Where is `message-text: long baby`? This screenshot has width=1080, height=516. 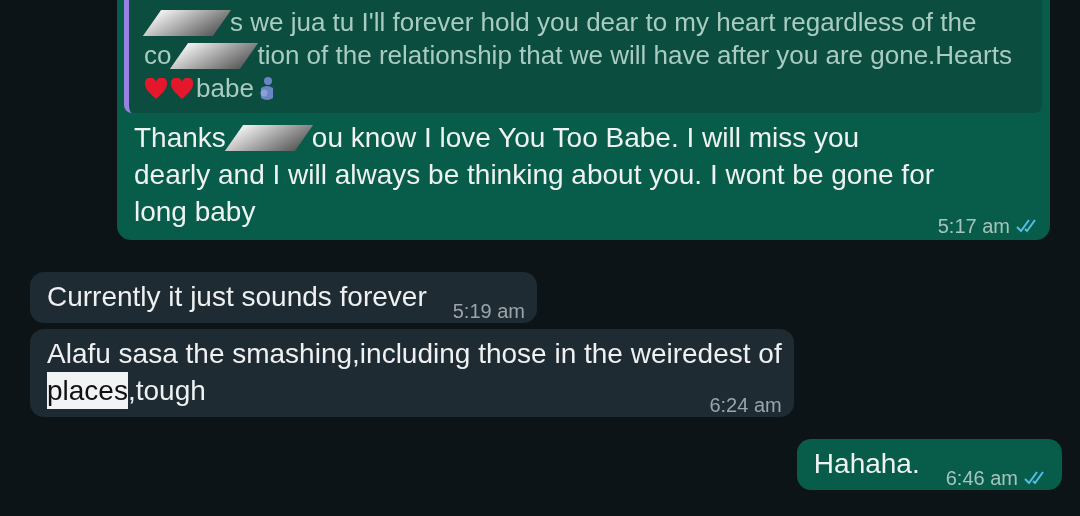
message-text: long baby is located at coordinates (195, 212).